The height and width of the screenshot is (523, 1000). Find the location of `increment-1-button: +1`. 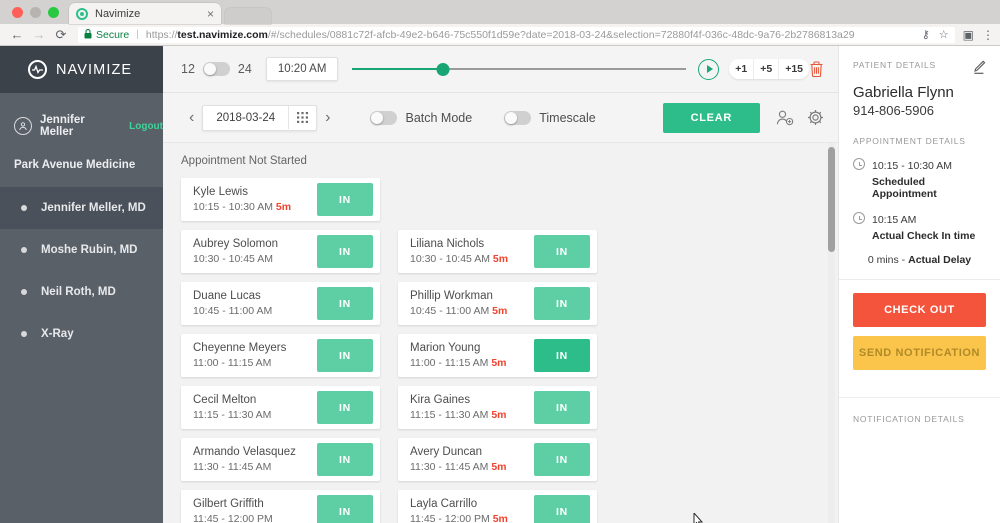

increment-1-button: +1 is located at coordinates (741, 69).